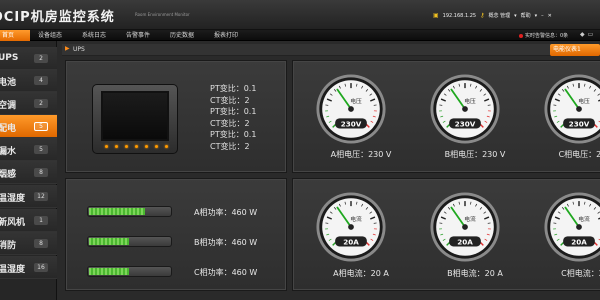  What do you see at coordinates (50, 35) in the screenshot?
I see `nav-device-config: 设备组态` at bounding box center [50, 35].